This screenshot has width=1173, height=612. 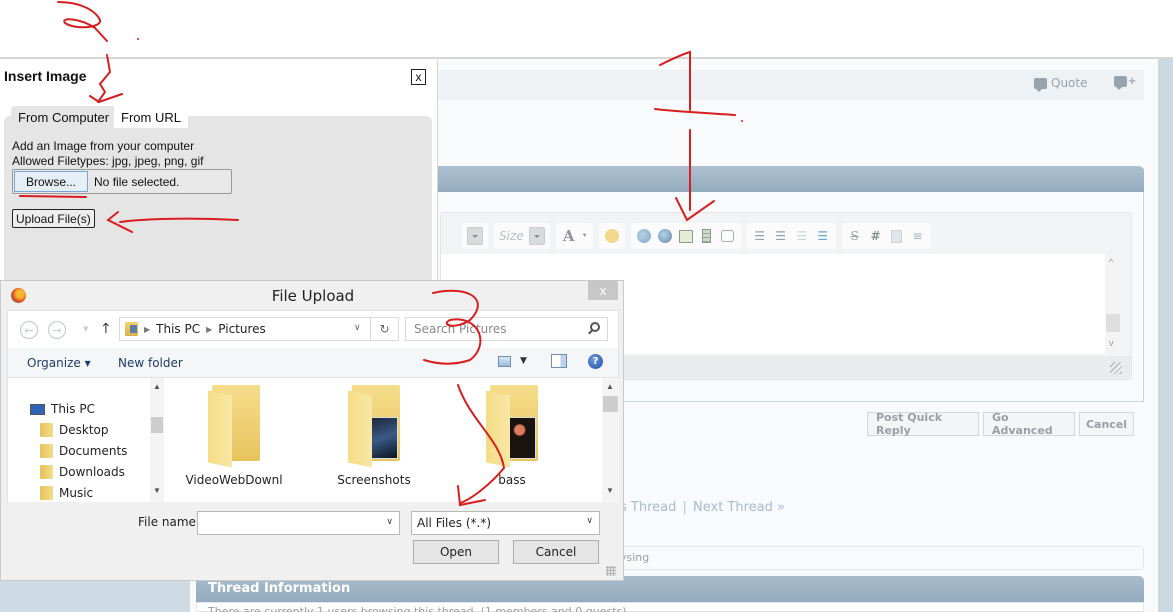 I want to click on documents-folder-icon, so click(x=46, y=451).